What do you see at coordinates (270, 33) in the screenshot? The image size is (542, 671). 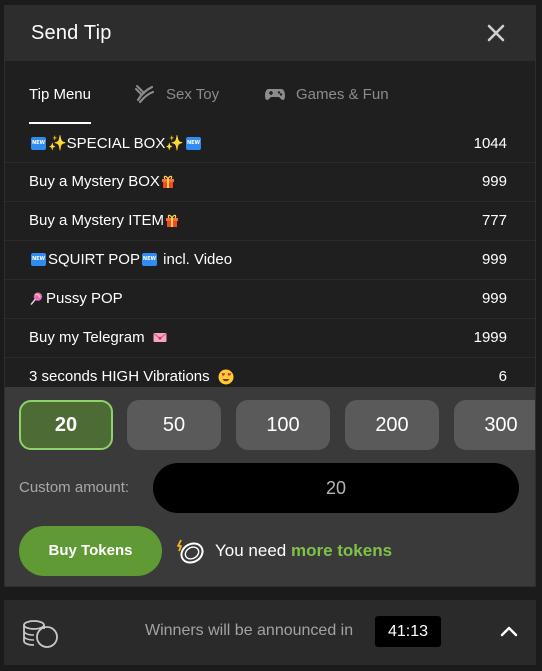 I see `modal-header: Send Tip` at bounding box center [270, 33].